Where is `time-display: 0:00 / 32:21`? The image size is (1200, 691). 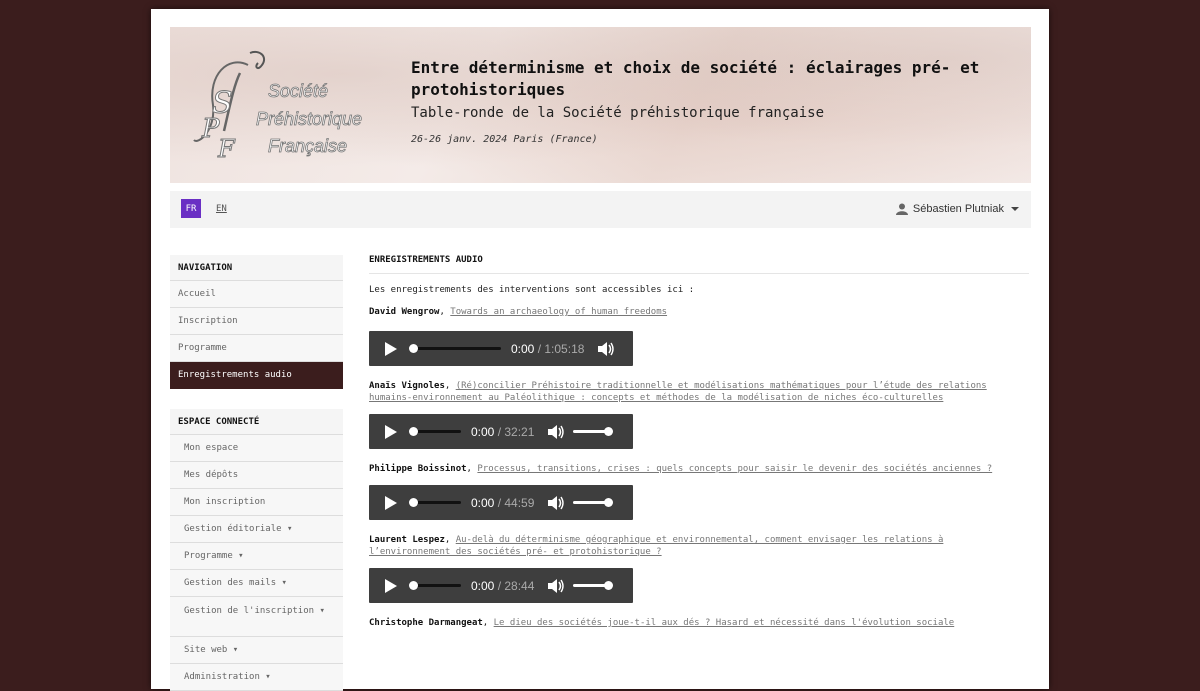
time-display: 0:00 / 32:21 is located at coordinates (502, 432).